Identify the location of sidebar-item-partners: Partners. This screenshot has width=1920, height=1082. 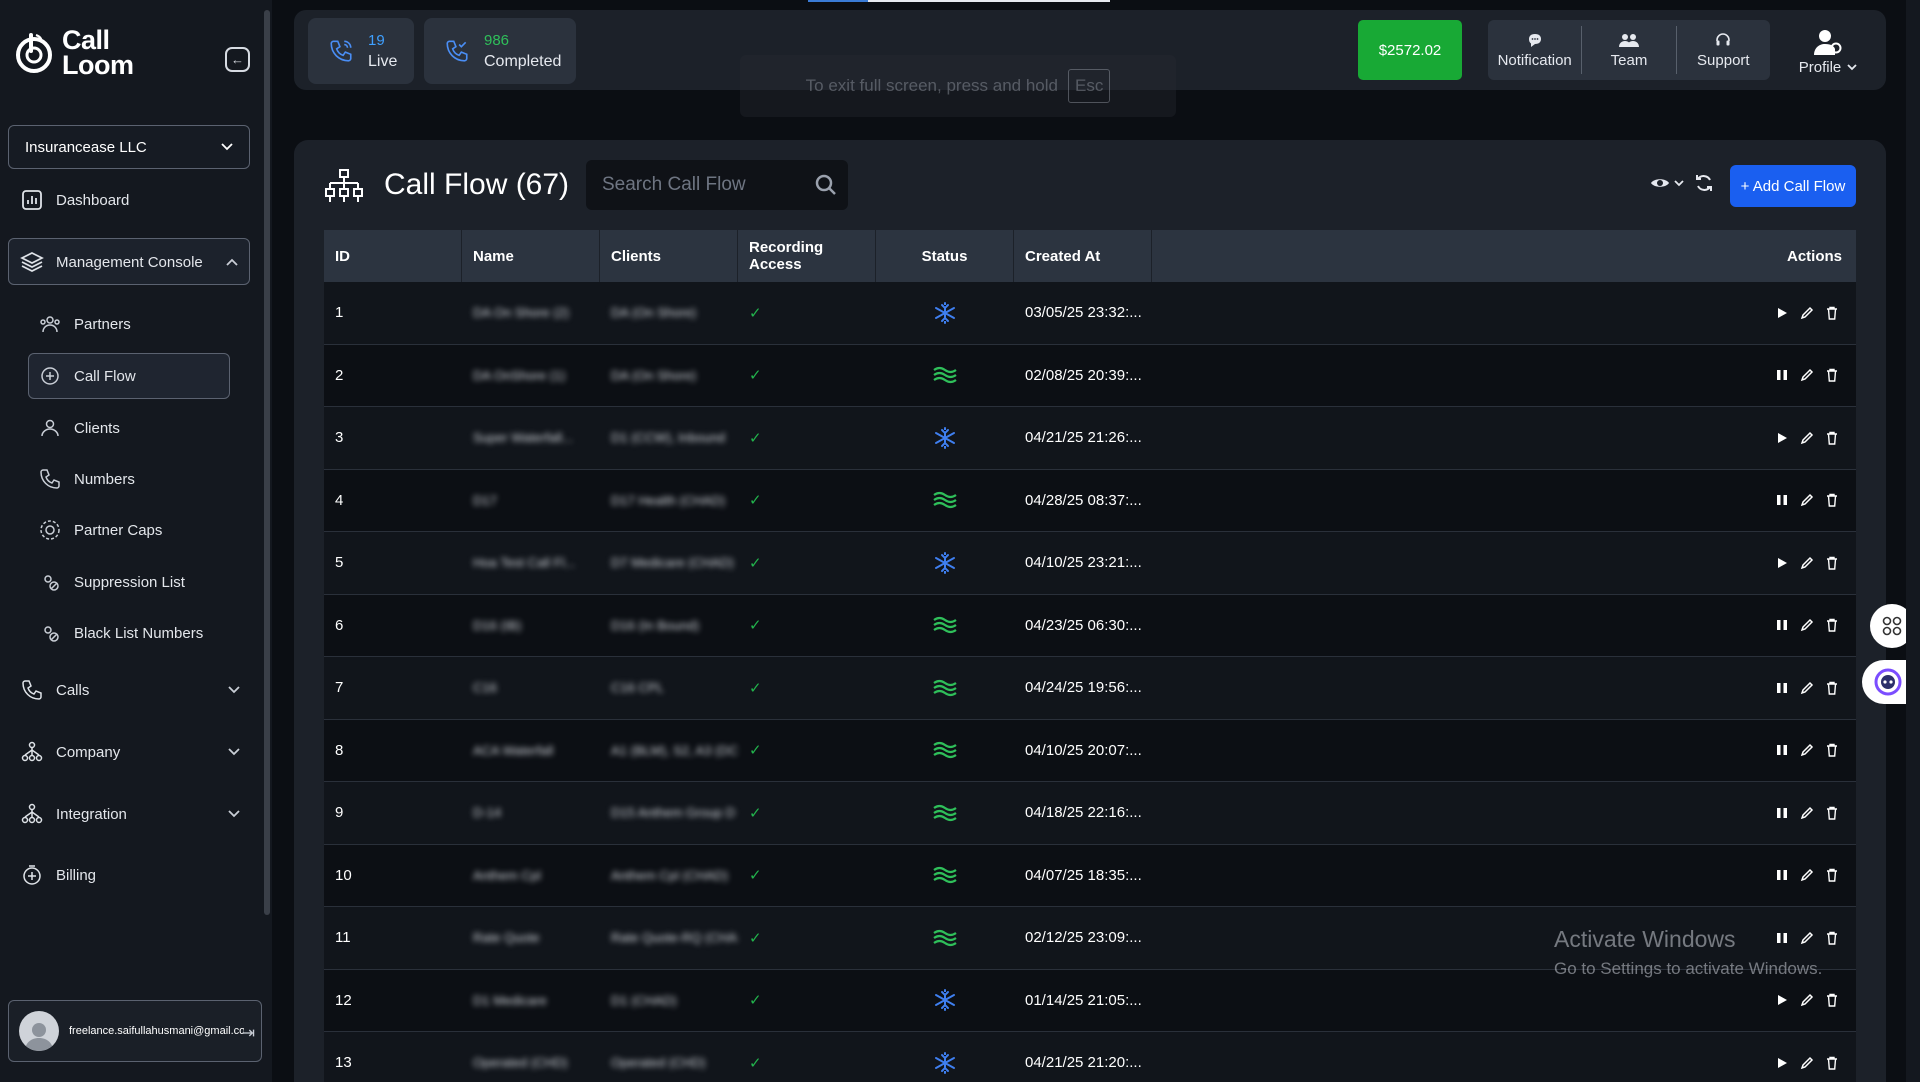
(84, 324).